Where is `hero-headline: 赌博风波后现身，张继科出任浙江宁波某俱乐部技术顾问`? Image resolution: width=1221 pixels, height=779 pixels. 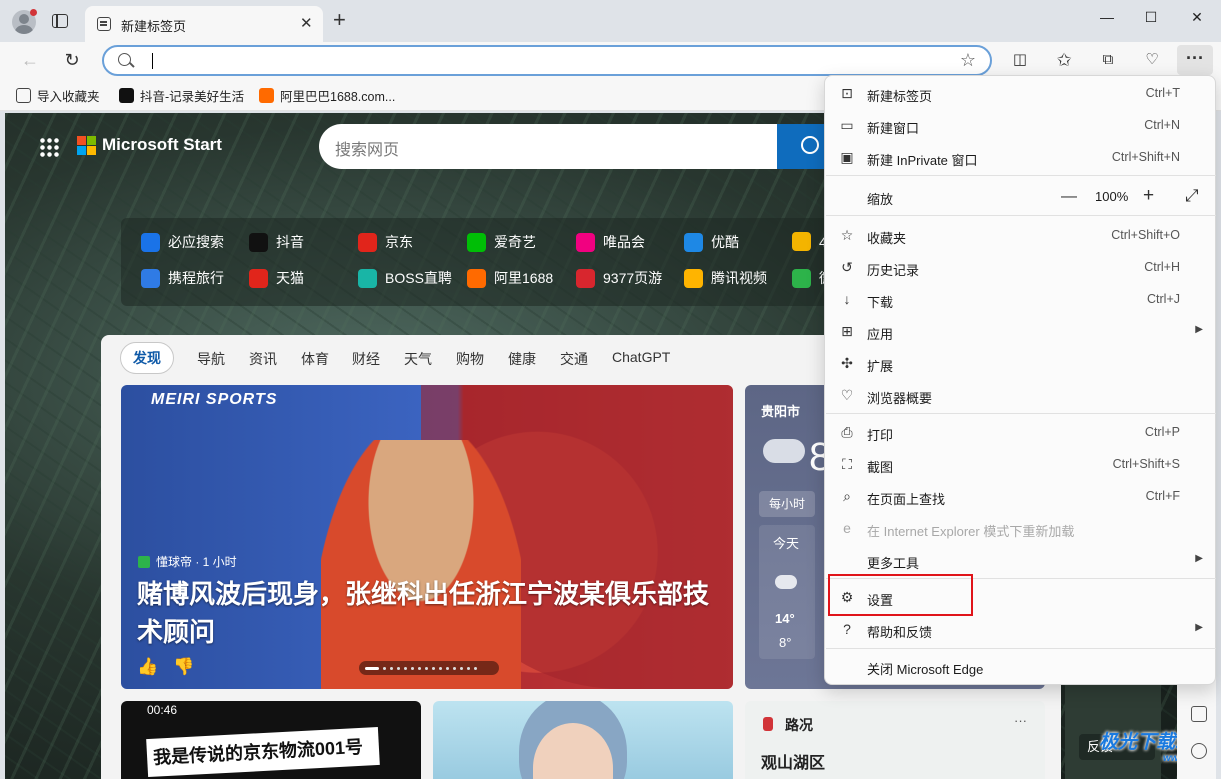 hero-headline: 赌博风波后现身，张继科出任浙江宁波某俱乐部技术顾问 is located at coordinates (427, 613).